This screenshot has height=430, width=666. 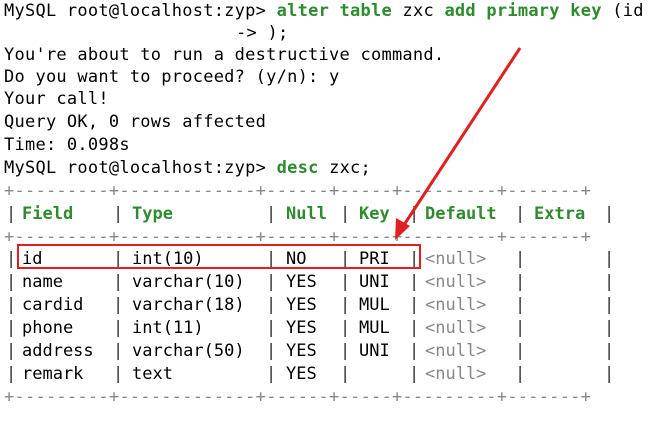 I want to click on column-header: Null, so click(x=306, y=214).